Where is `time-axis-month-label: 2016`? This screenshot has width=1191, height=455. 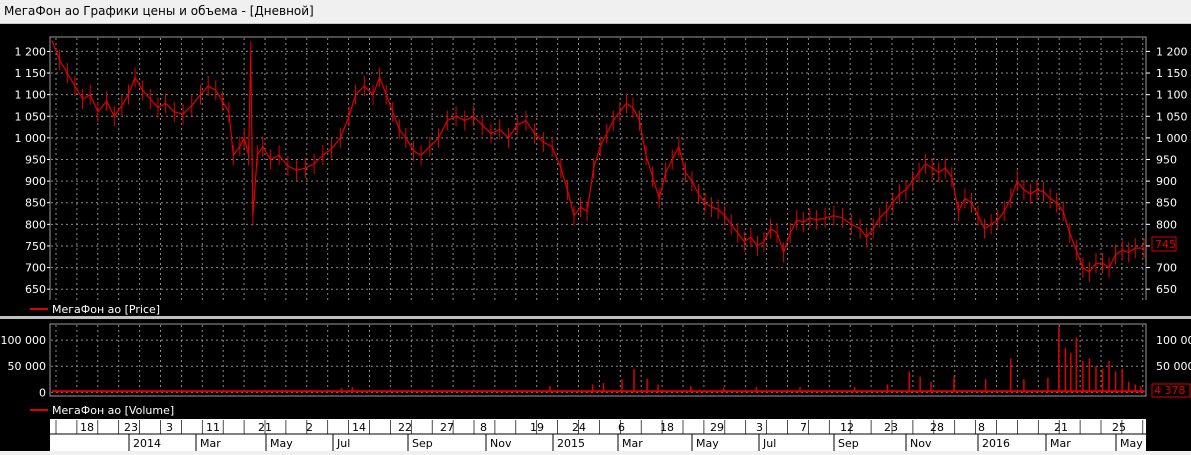 time-axis-month-label: 2016 is located at coordinates (996, 443).